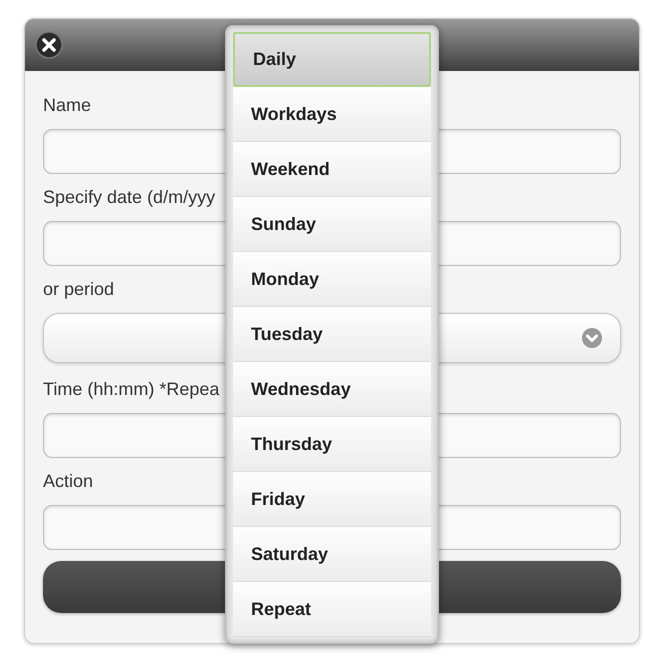 The width and height of the screenshot is (653, 653). I want to click on field-label: Specify date (d/m/yyy, so click(129, 197).